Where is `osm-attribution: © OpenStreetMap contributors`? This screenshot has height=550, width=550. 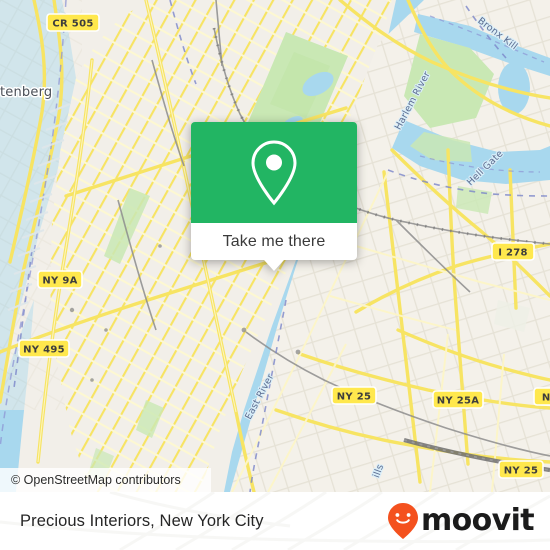
osm-attribution: © OpenStreetMap contributors is located at coordinates (105, 480).